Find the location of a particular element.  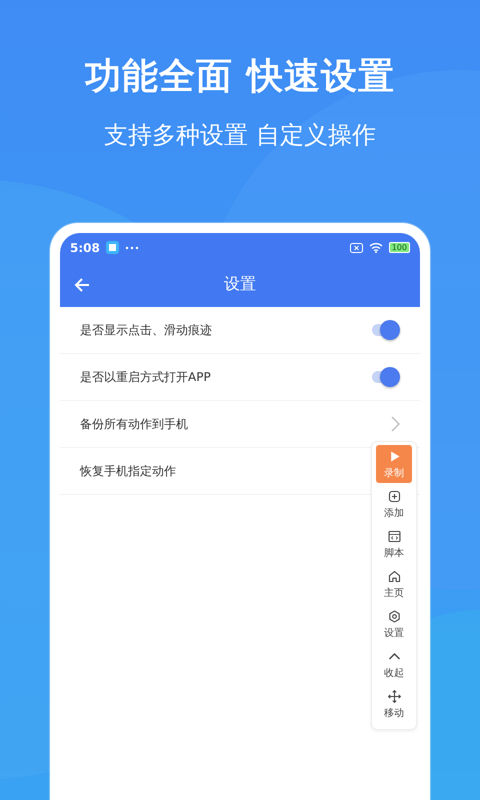

headline: 功能全面 快速设置 is located at coordinates (240, 77).